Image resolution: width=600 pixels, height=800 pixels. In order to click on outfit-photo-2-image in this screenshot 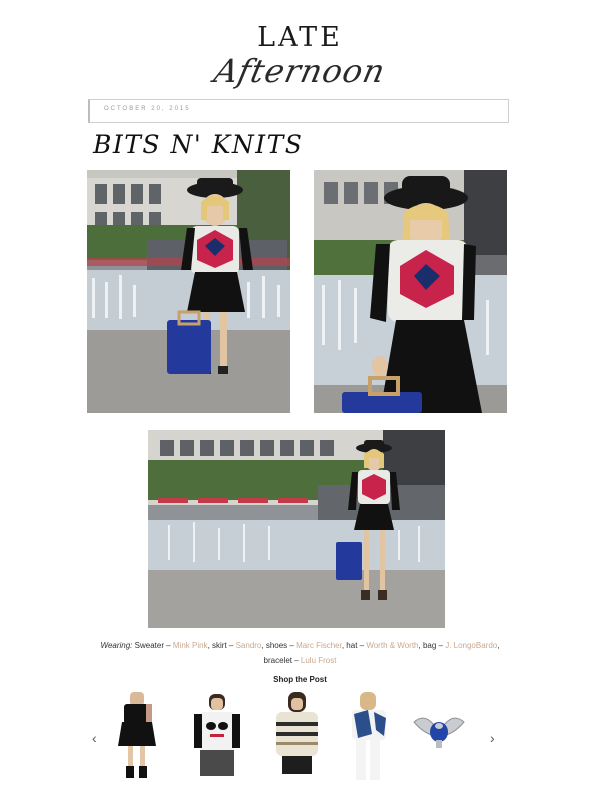, I will do `click(410, 291)`.